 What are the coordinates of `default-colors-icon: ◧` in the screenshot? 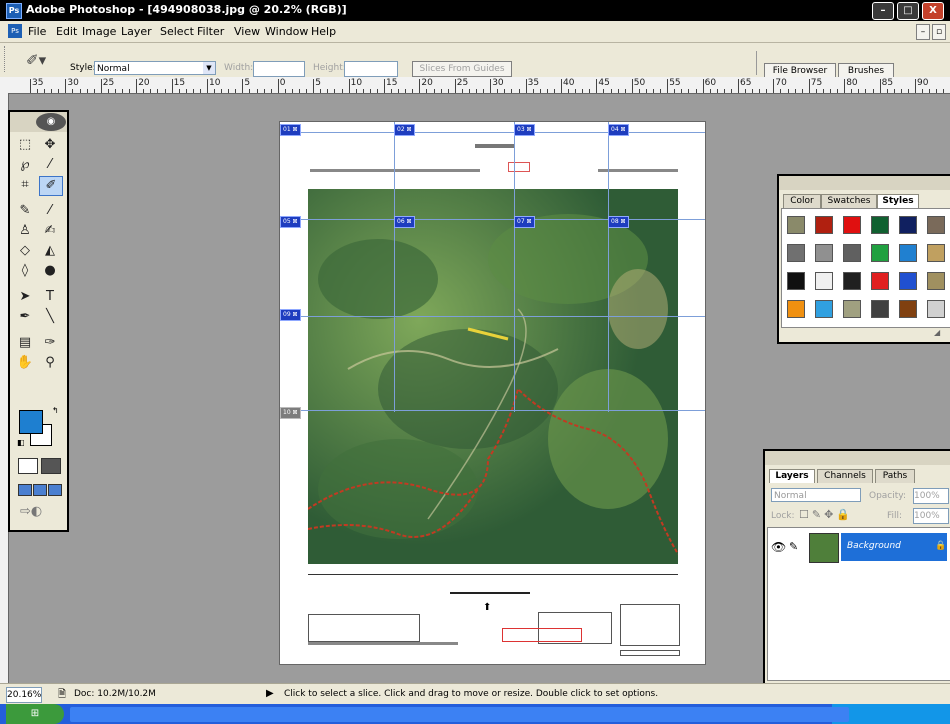 It's located at (21, 442).